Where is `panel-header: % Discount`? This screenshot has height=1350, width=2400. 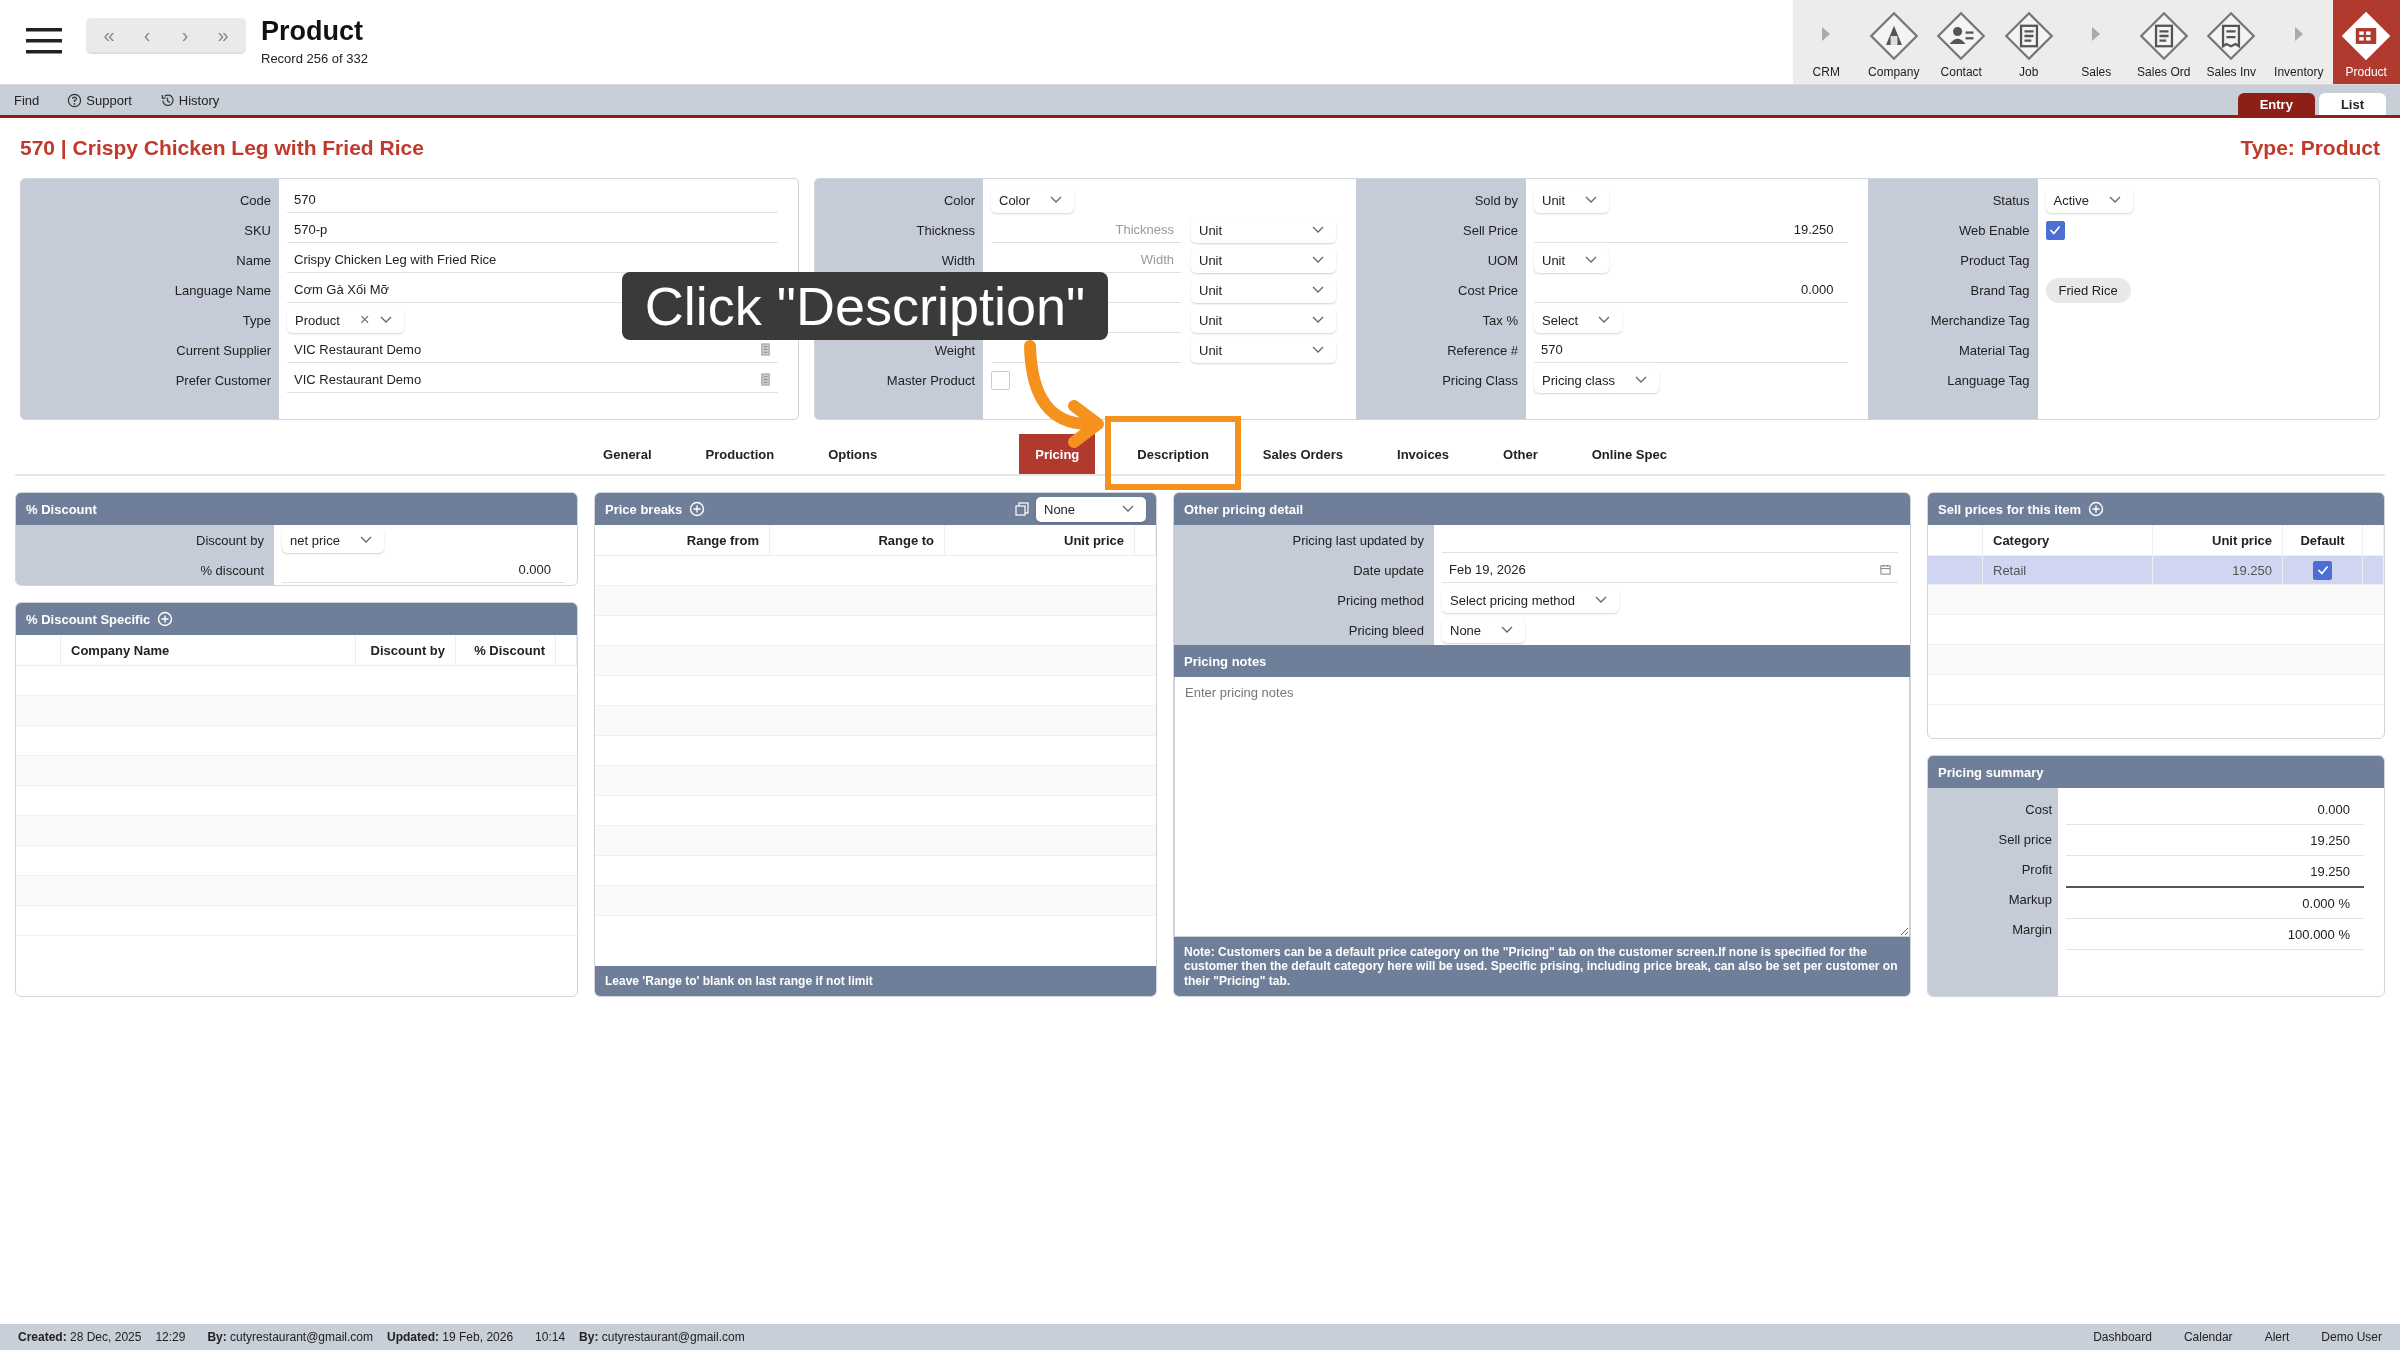 panel-header: % Discount is located at coordinates (296, 509).